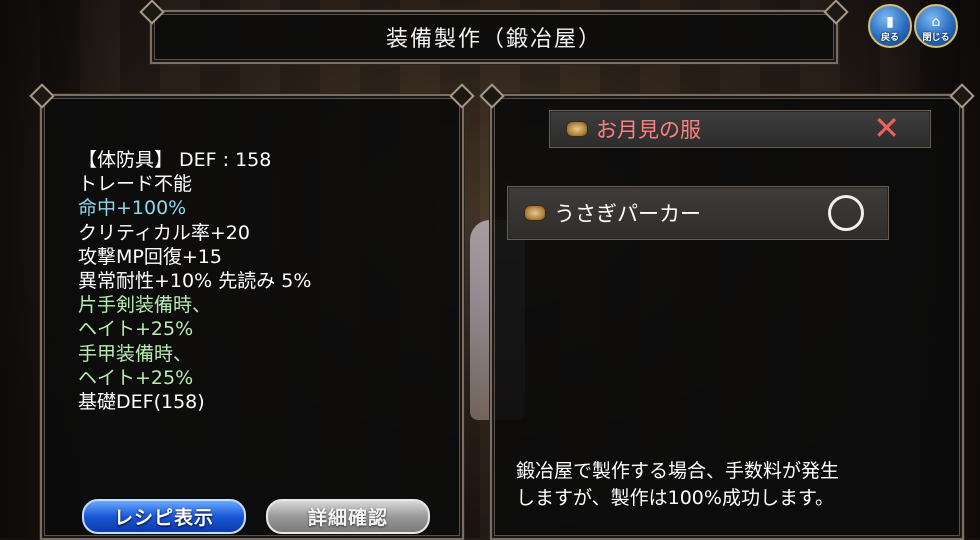 The image size is (980, 540). Describe the element at coordinates (936, 22) in the screenshot. I see `home-icon: ⌂` at that location.